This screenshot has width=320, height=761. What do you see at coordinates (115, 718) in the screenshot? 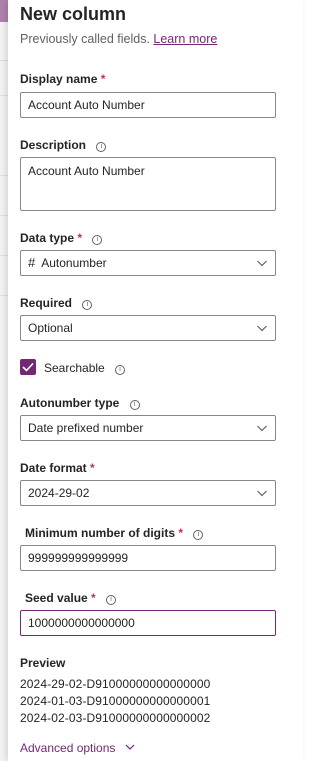
I see `preview-line: 2024-02-03-D91000000000000002` at bounding box center [115, 718].